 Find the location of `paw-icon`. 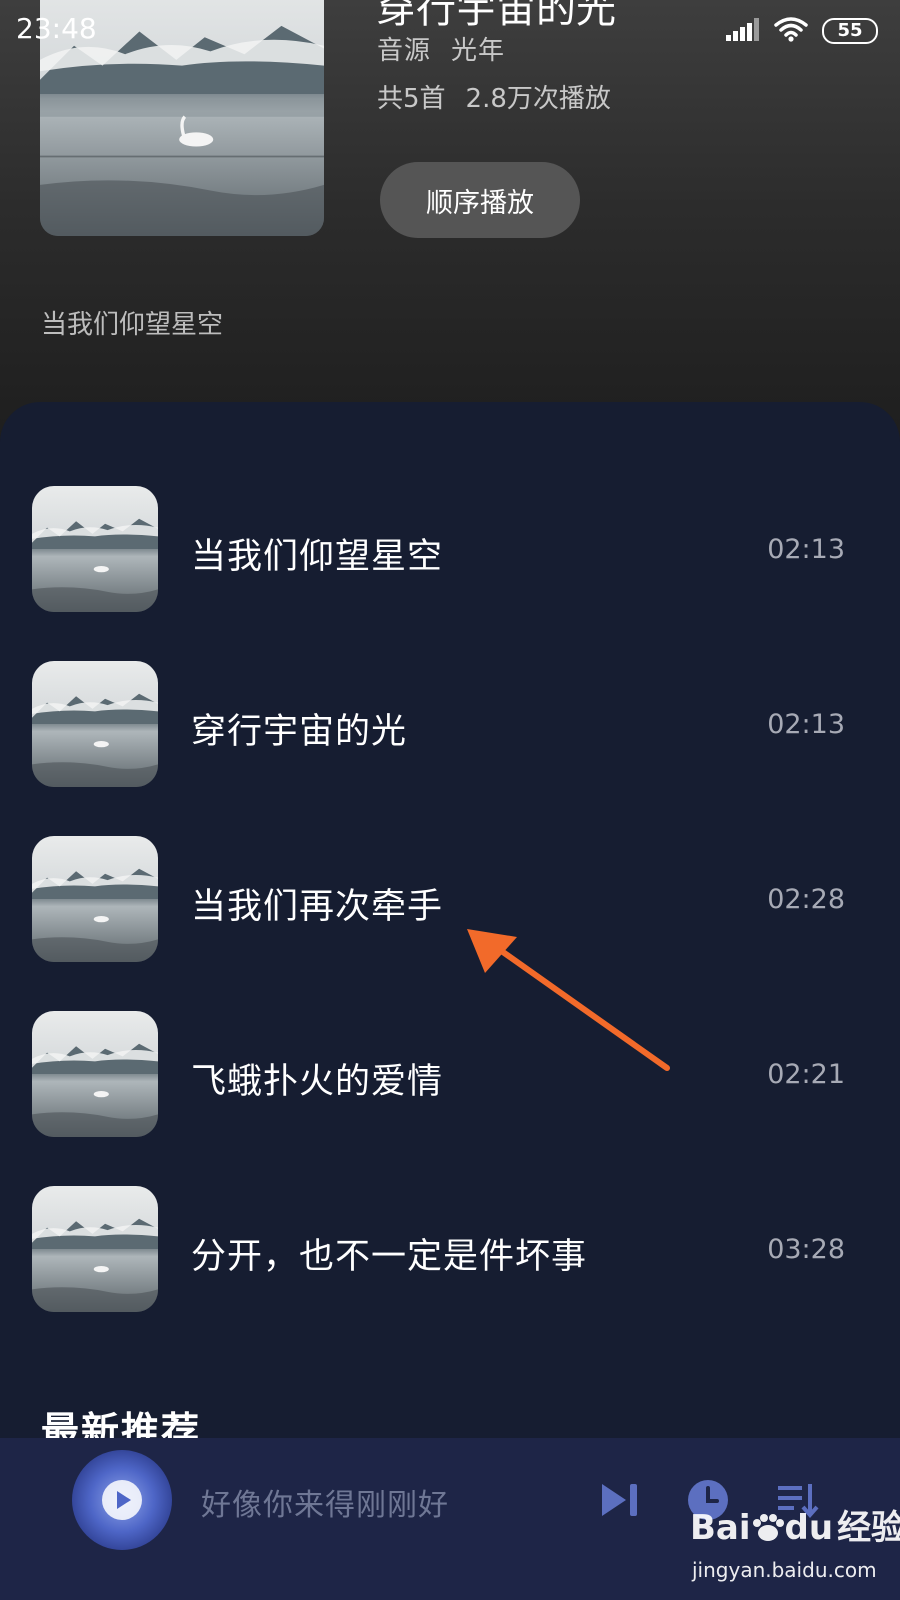

paw-icon is located at coordinates (768, 1527).